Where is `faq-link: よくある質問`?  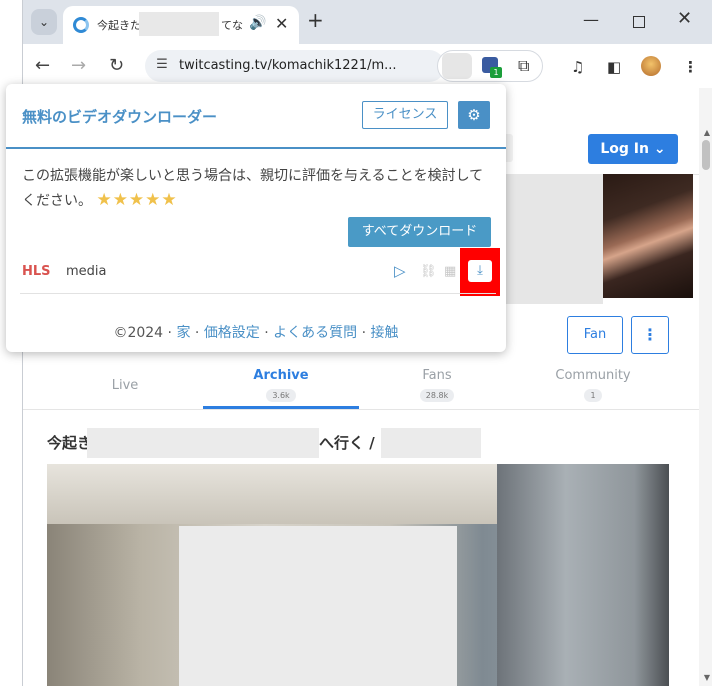
faq-link: よくある質問 is located at coordinates (315, 333).